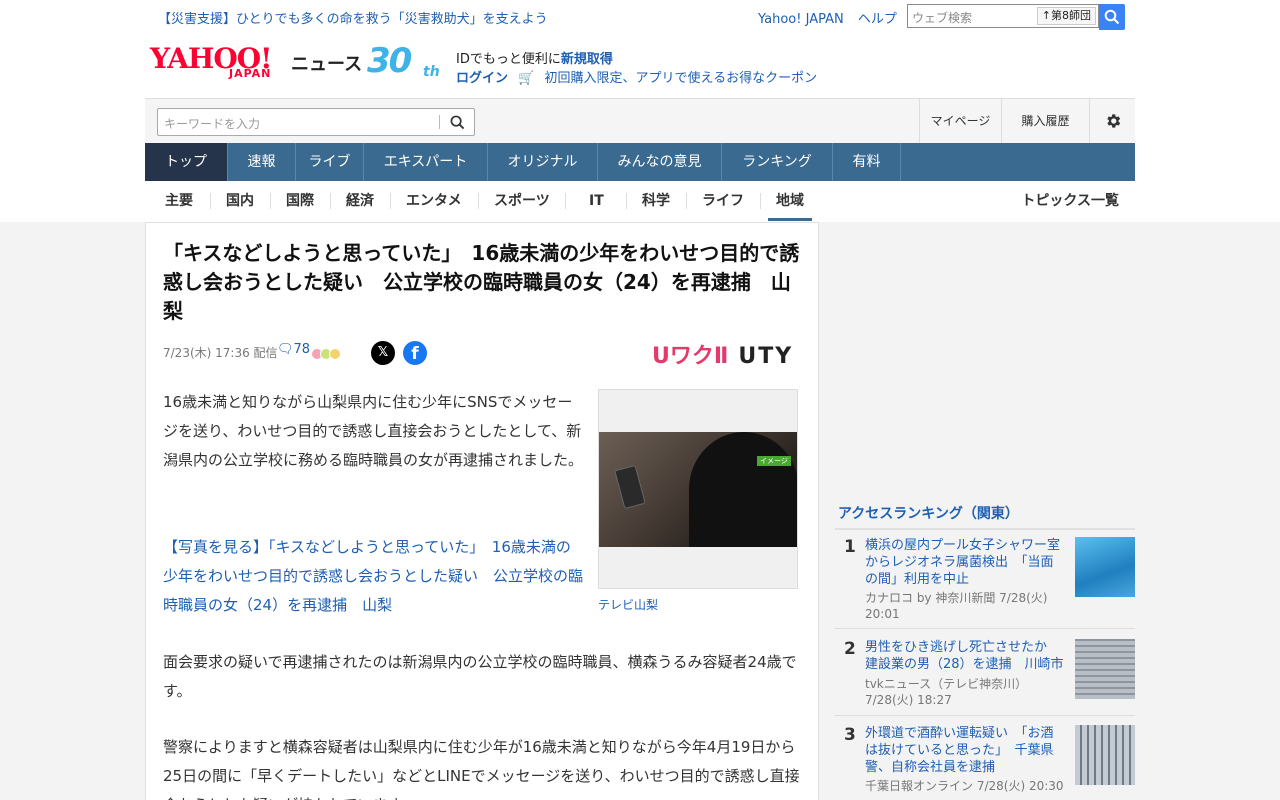 Image resolution: width=1280 pixels, height=800 pixels. Describe the element at coordinates (426, 162) in the screenshot. I see `nav-expert: エキスパート` at that location.